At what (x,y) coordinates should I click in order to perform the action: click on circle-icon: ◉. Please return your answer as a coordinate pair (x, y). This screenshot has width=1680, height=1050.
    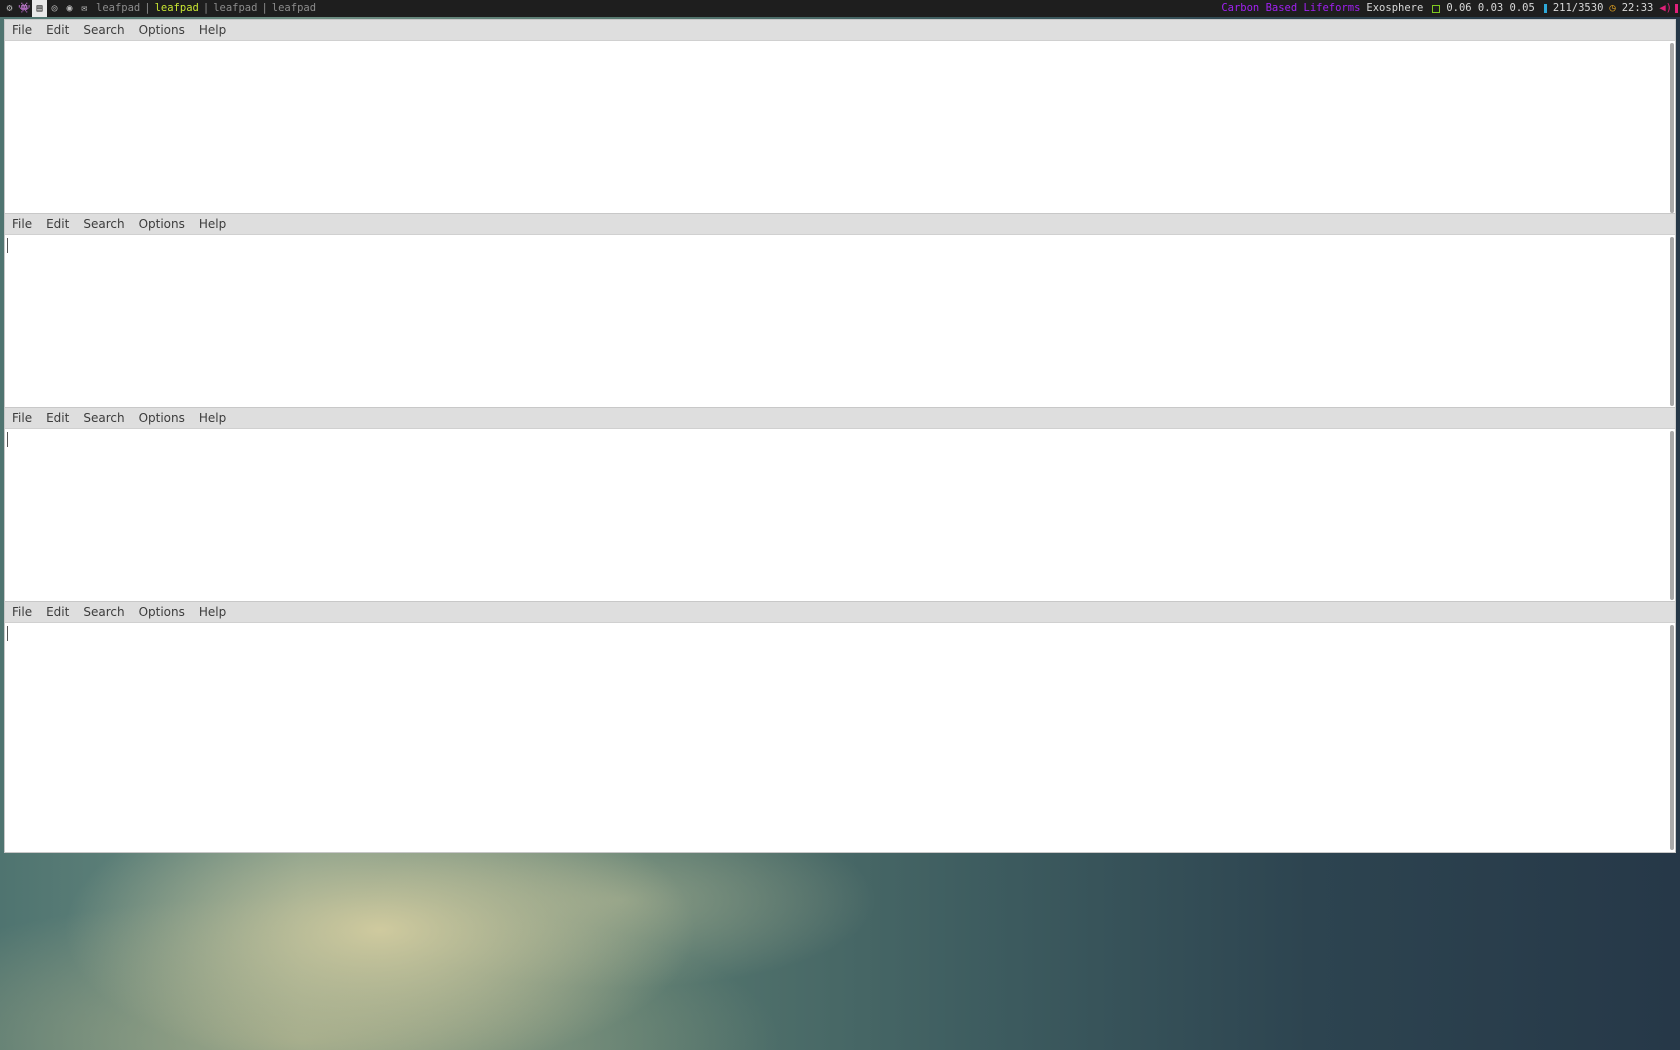
    Looking at the image, I should click on (69, 8).